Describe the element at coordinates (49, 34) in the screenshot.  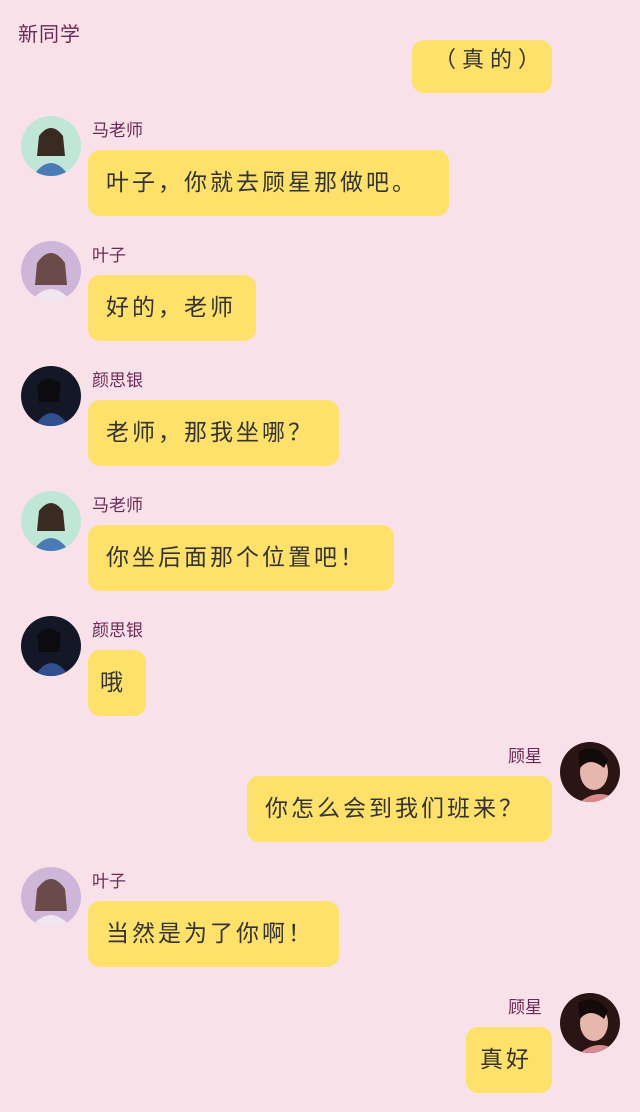
I see `chat-title: 新同学` at that location.